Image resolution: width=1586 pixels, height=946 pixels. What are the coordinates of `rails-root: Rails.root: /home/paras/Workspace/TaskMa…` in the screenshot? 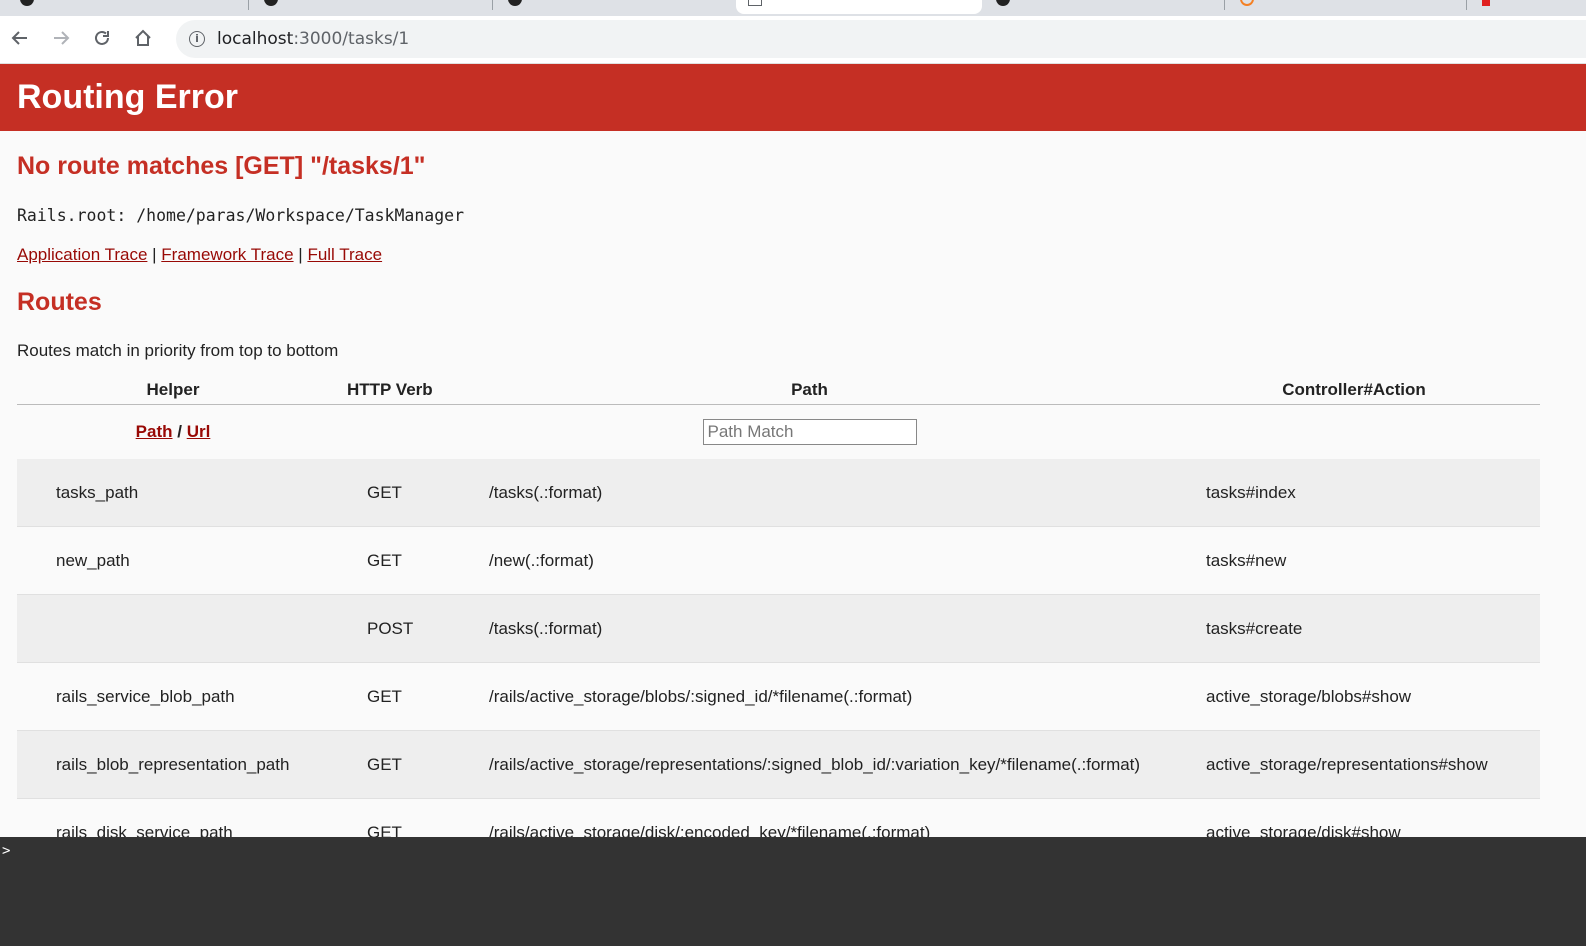 It's located at (241, 215).